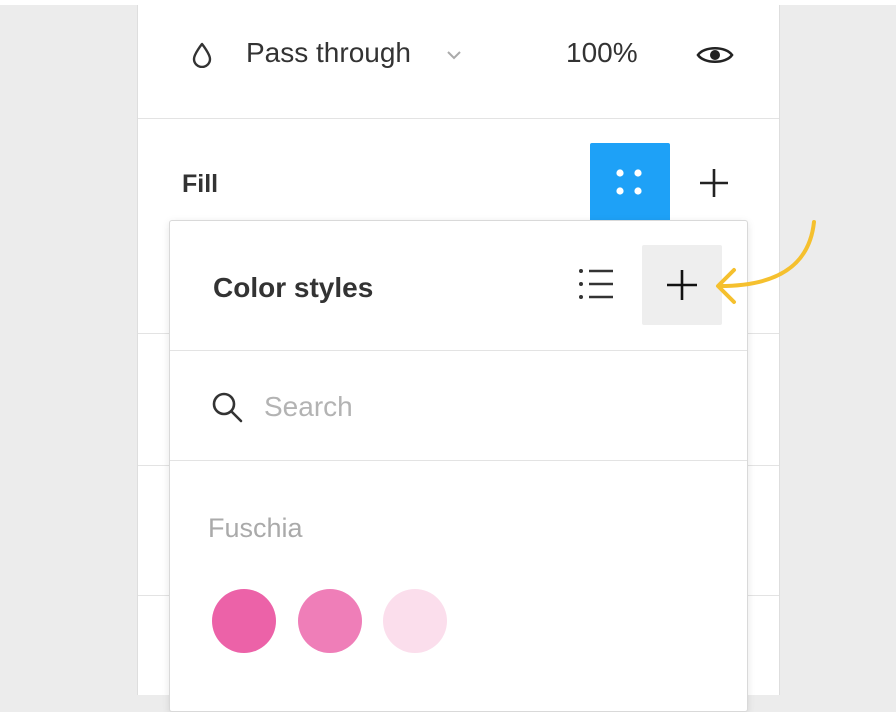 This screenshot has height=712, width=896. Describe the element at coordinates (227, 407) in the screenshot. I see `search-icon` at that location.